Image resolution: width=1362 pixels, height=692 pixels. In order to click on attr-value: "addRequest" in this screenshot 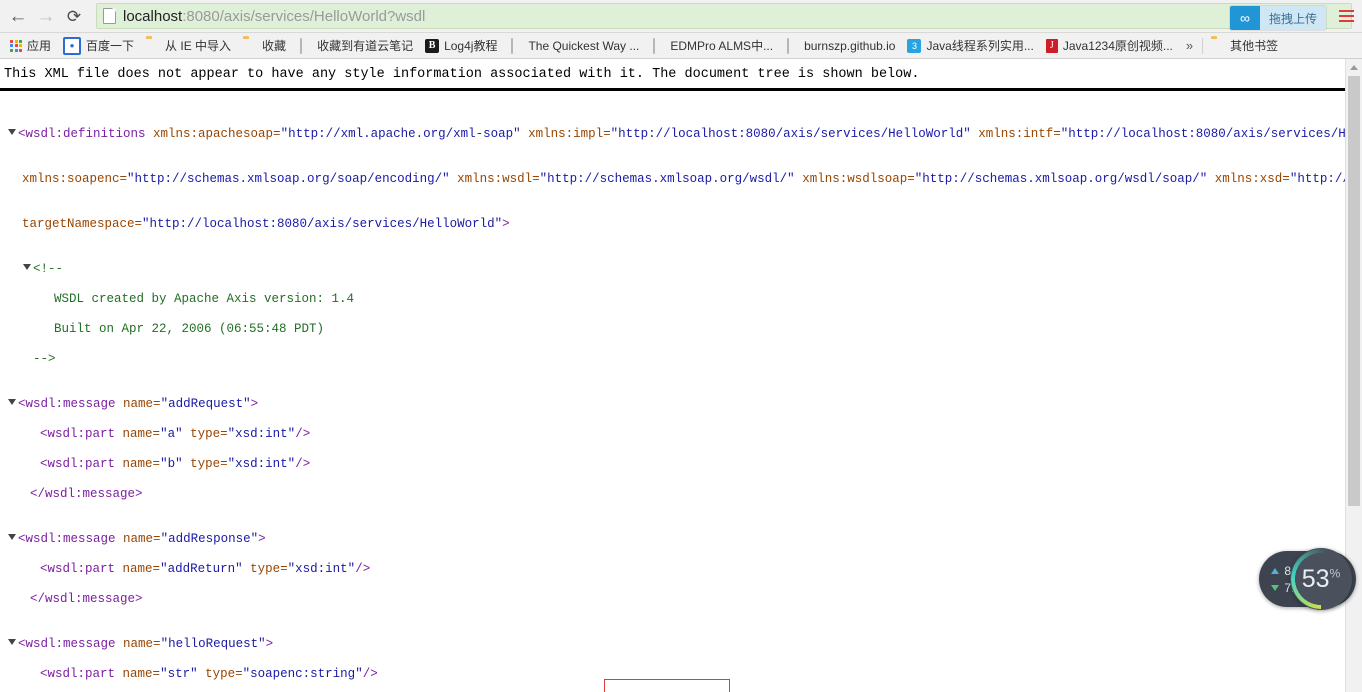, I will do `click(205, 404)`.